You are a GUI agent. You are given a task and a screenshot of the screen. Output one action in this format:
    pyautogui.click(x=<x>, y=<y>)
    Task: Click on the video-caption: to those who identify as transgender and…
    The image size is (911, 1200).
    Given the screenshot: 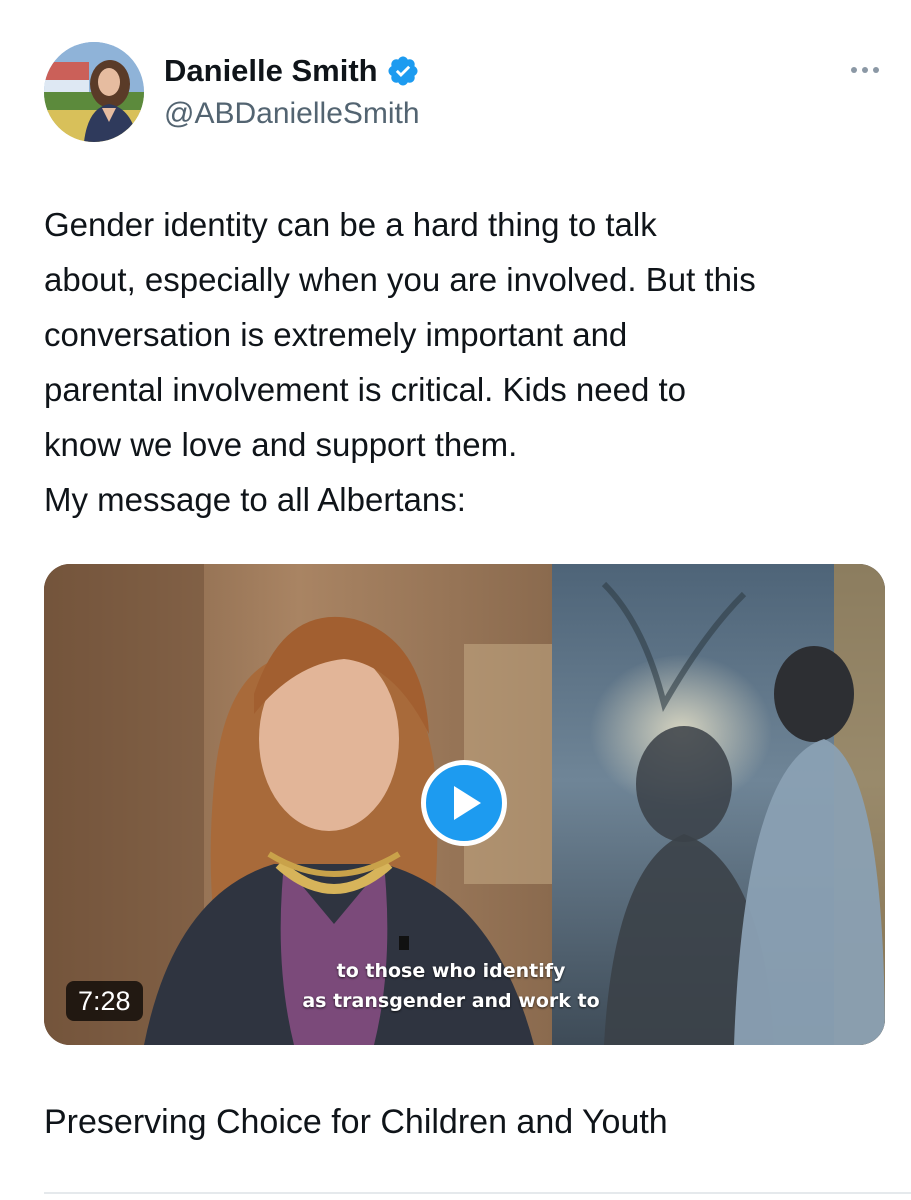 What is the action you would take?
    pyautogui.click(x=451, y=986)
    